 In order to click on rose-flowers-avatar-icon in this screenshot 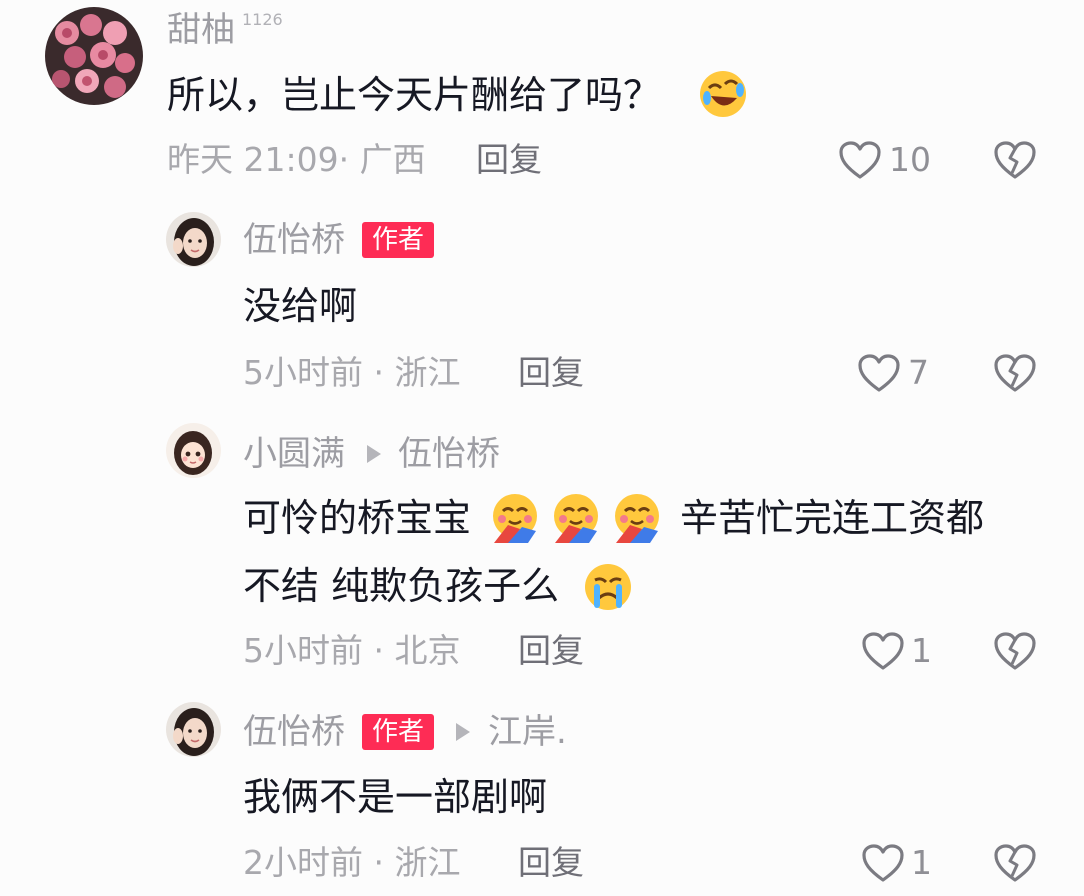, I will do `click(94, 56)`.